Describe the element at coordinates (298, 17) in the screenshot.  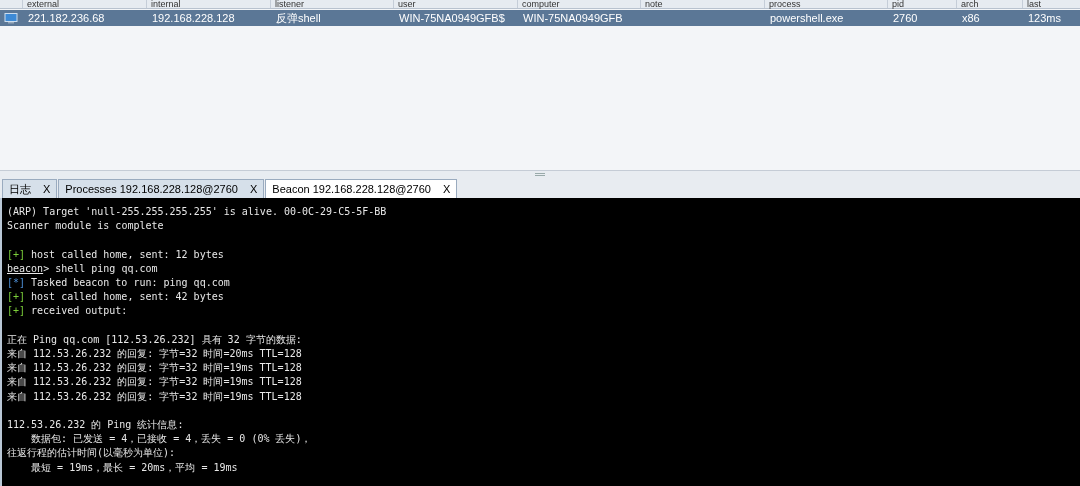
I see `table-cell: 反弹shell` at that location.